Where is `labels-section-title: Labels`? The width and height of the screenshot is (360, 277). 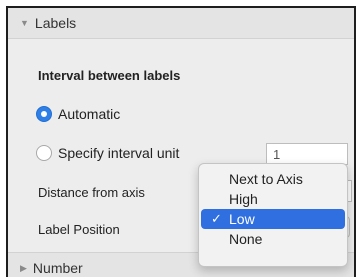 labels-section-title: Labels is located at coordinates (55, 23).